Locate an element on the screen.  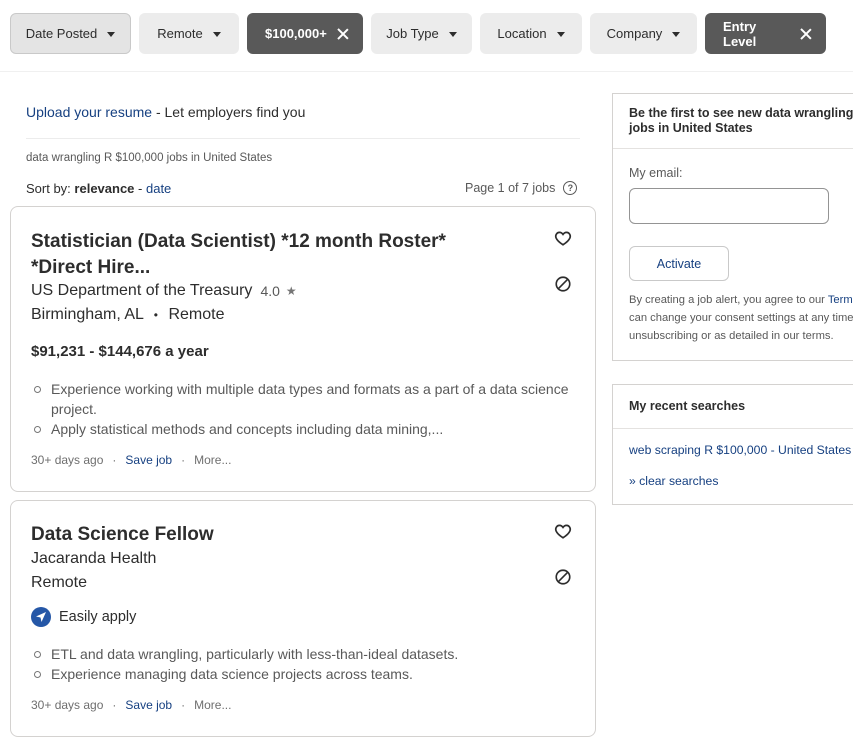
activate-button: Activate is located at coordinates (679, 263).